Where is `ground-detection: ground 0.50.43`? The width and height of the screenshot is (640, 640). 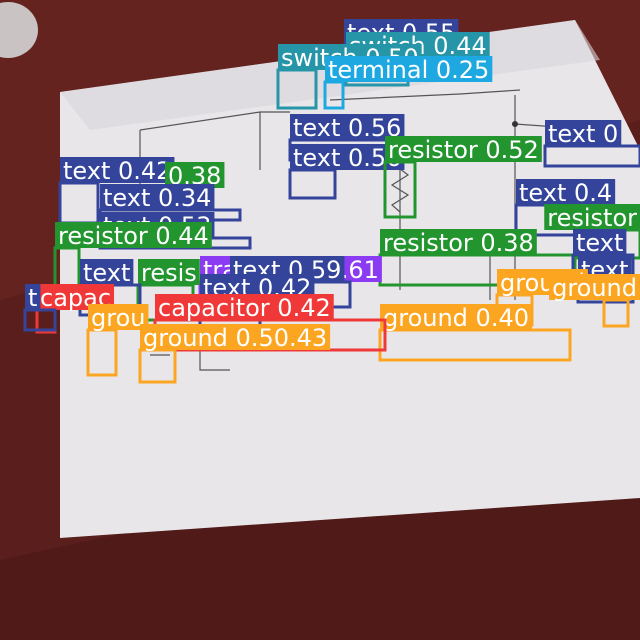
ground-detection: ground 0.50.43 is located at coordinates (234, 354).